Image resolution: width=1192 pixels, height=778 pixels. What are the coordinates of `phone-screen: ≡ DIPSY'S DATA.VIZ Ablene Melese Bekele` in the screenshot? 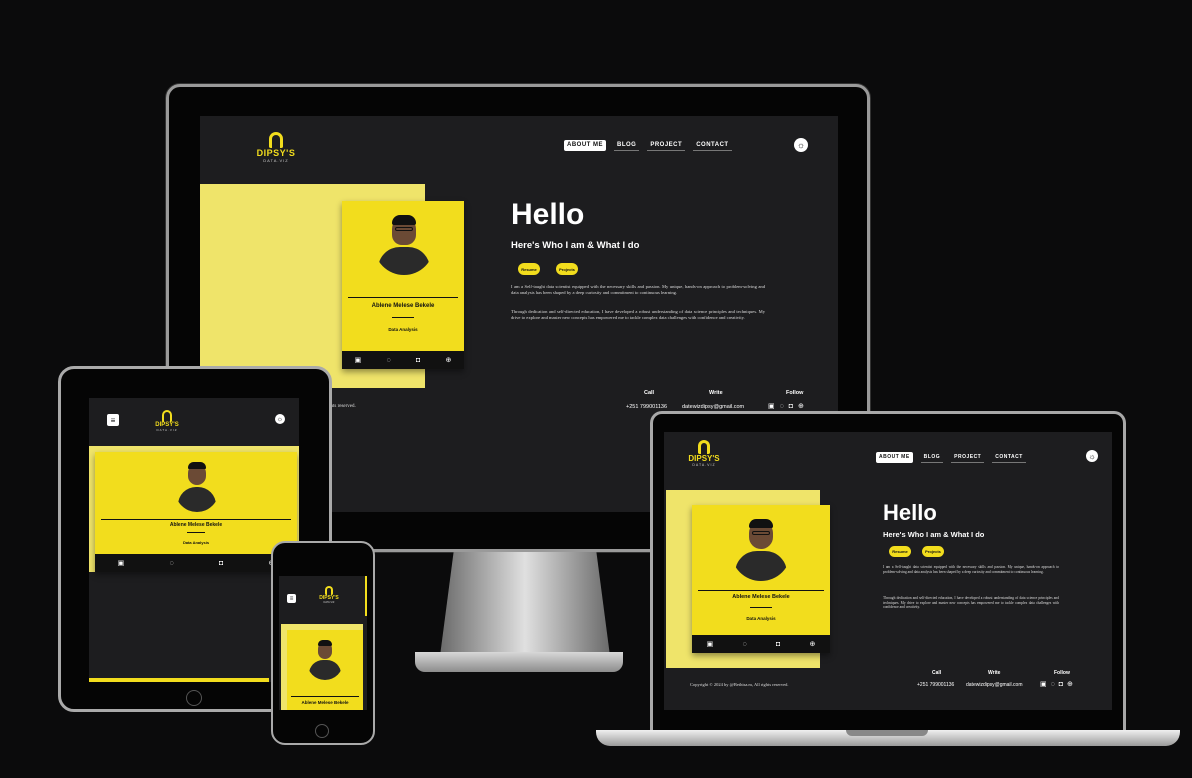 It's located at (323, 643).